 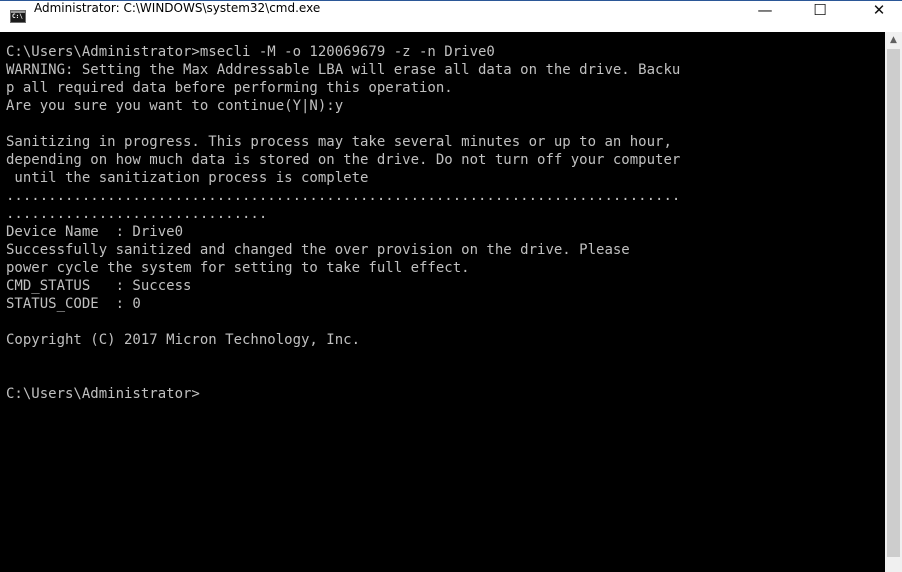 I want to click on console-prompt-line: C:\Users\Administrator>, so click(x=343, y=394).